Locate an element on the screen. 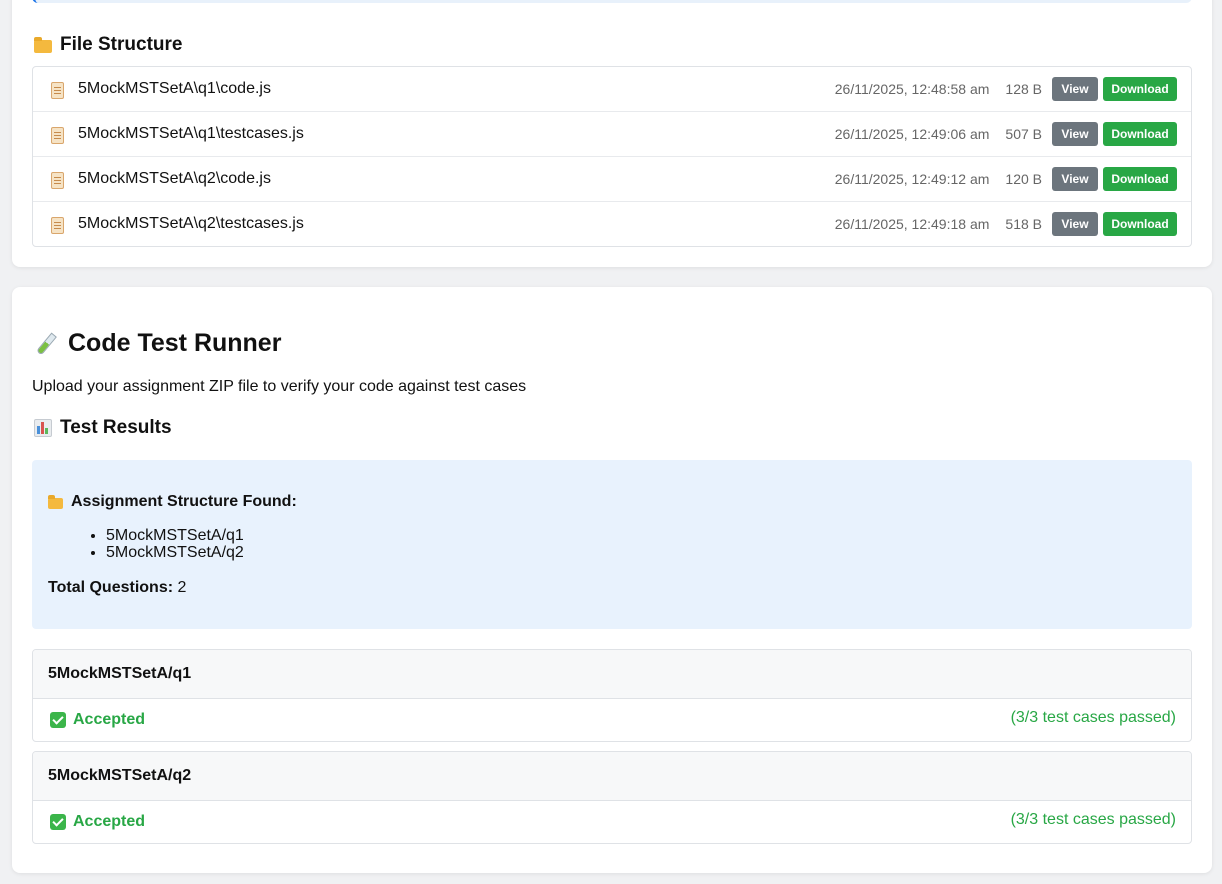 The height and width of the screenshot is (884, 1222). file-structure-heading: File Structure is located at coordinates (108, 45).